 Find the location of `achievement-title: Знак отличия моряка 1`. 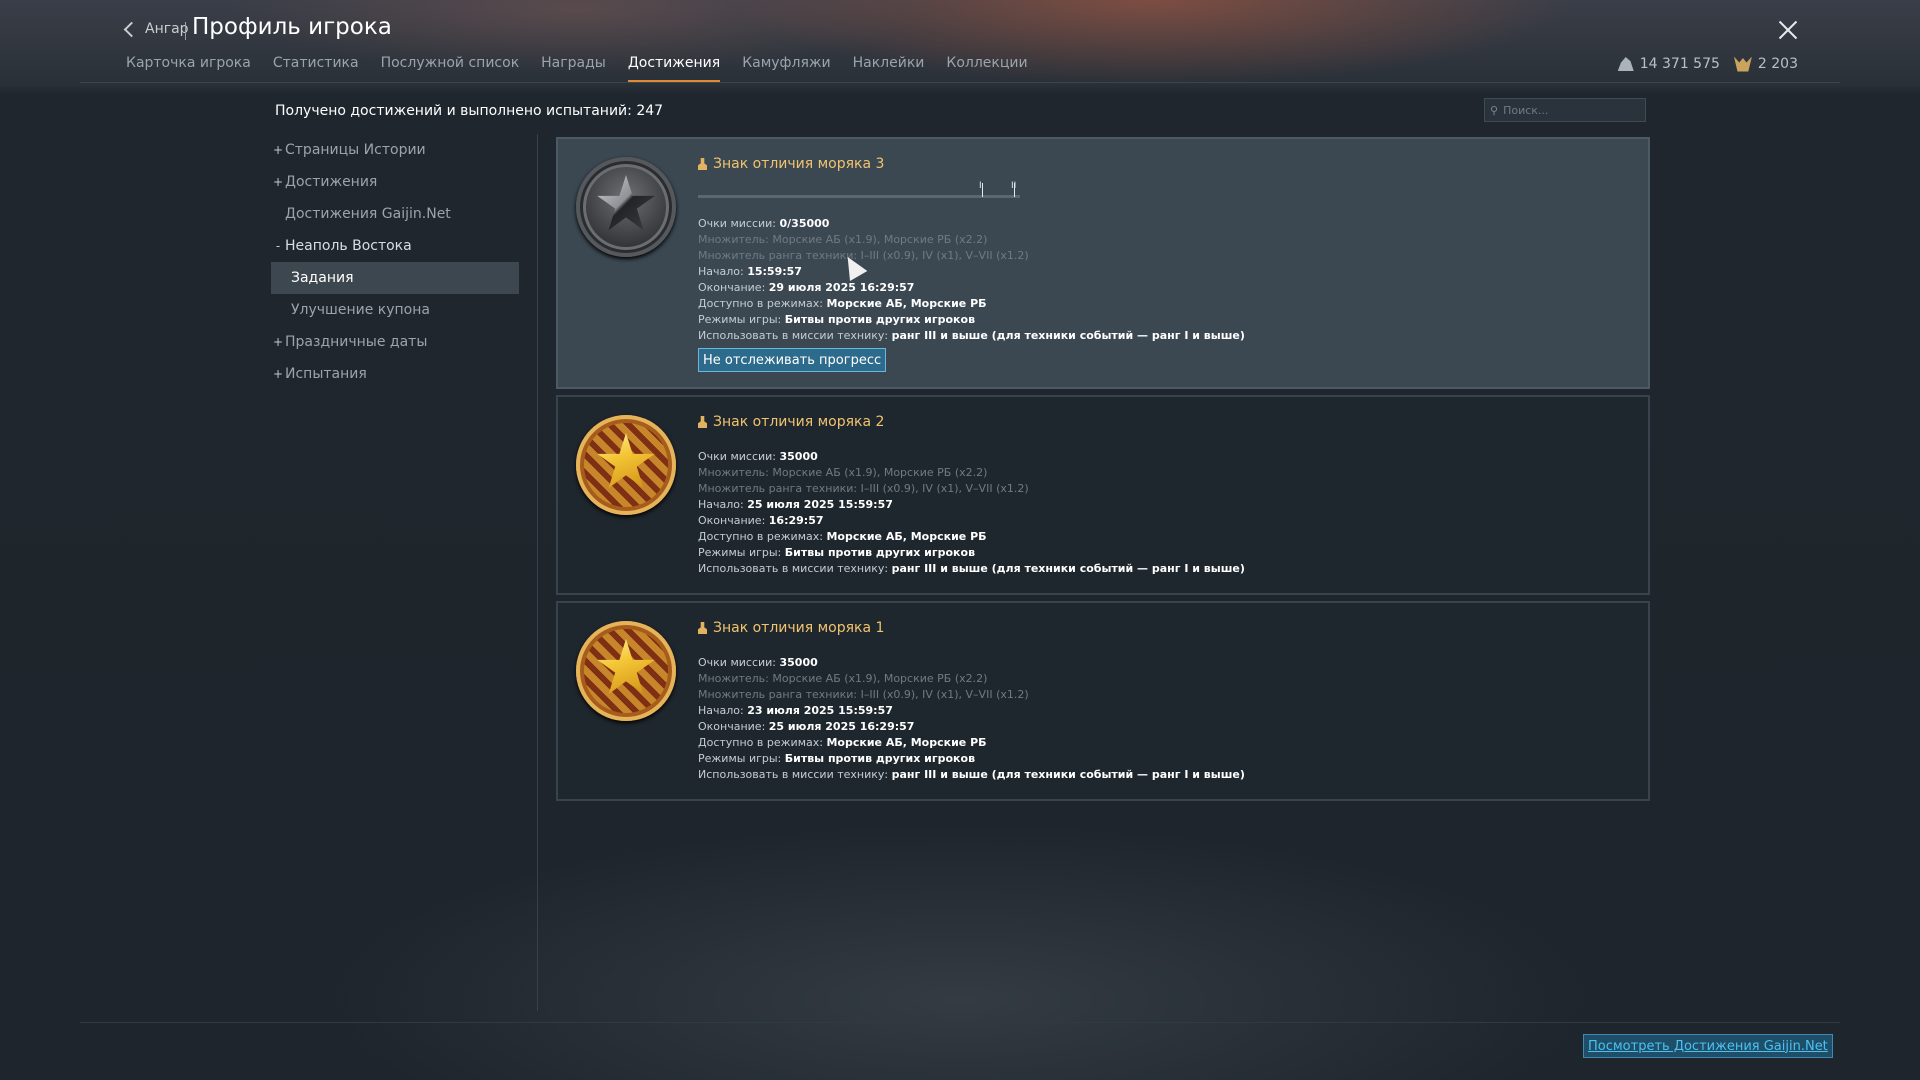

achievement-title: Знак отличия моряка 1 is located at coordinates (791, 628).